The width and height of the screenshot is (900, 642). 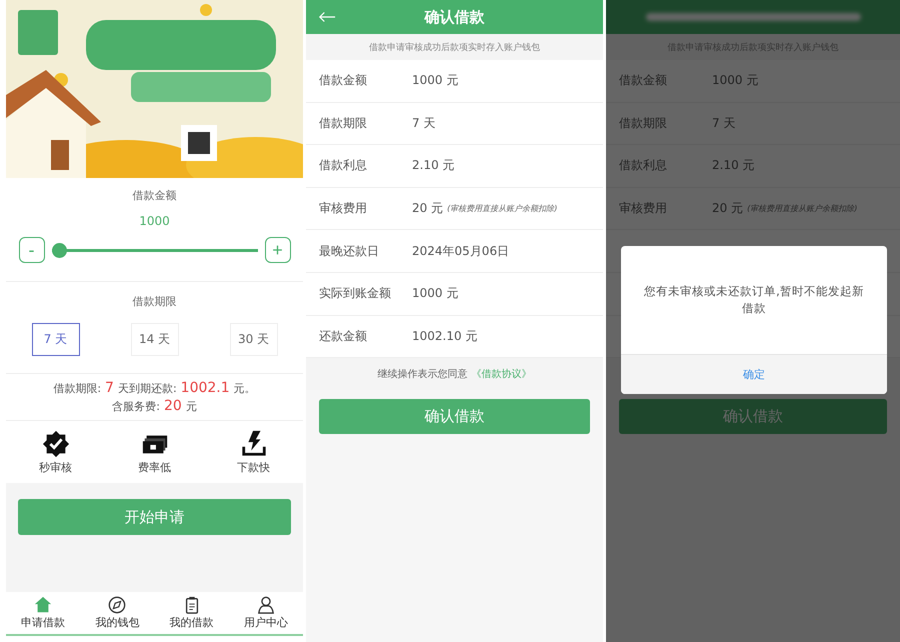 I want to click on feature-label: 费率低, so click(x=154, y=467).